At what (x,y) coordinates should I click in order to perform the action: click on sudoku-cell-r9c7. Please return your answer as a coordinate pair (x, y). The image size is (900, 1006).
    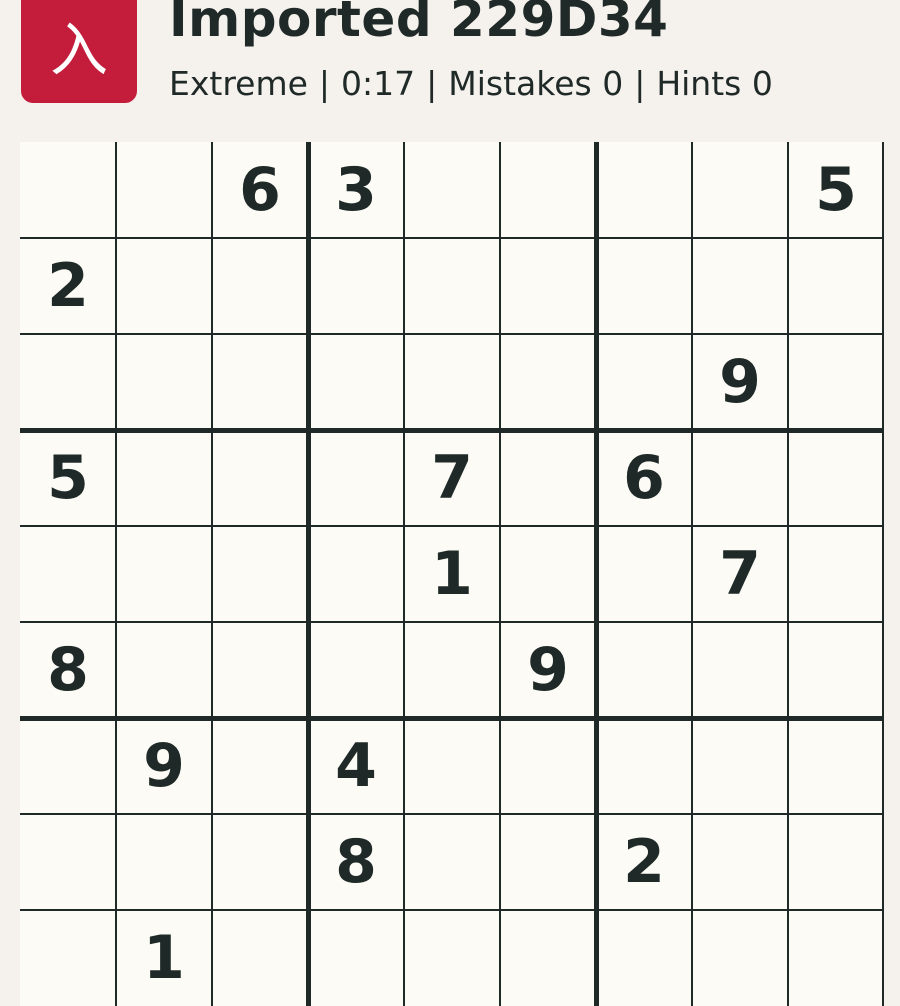
    Looking at the image, I should click on (644, 958).